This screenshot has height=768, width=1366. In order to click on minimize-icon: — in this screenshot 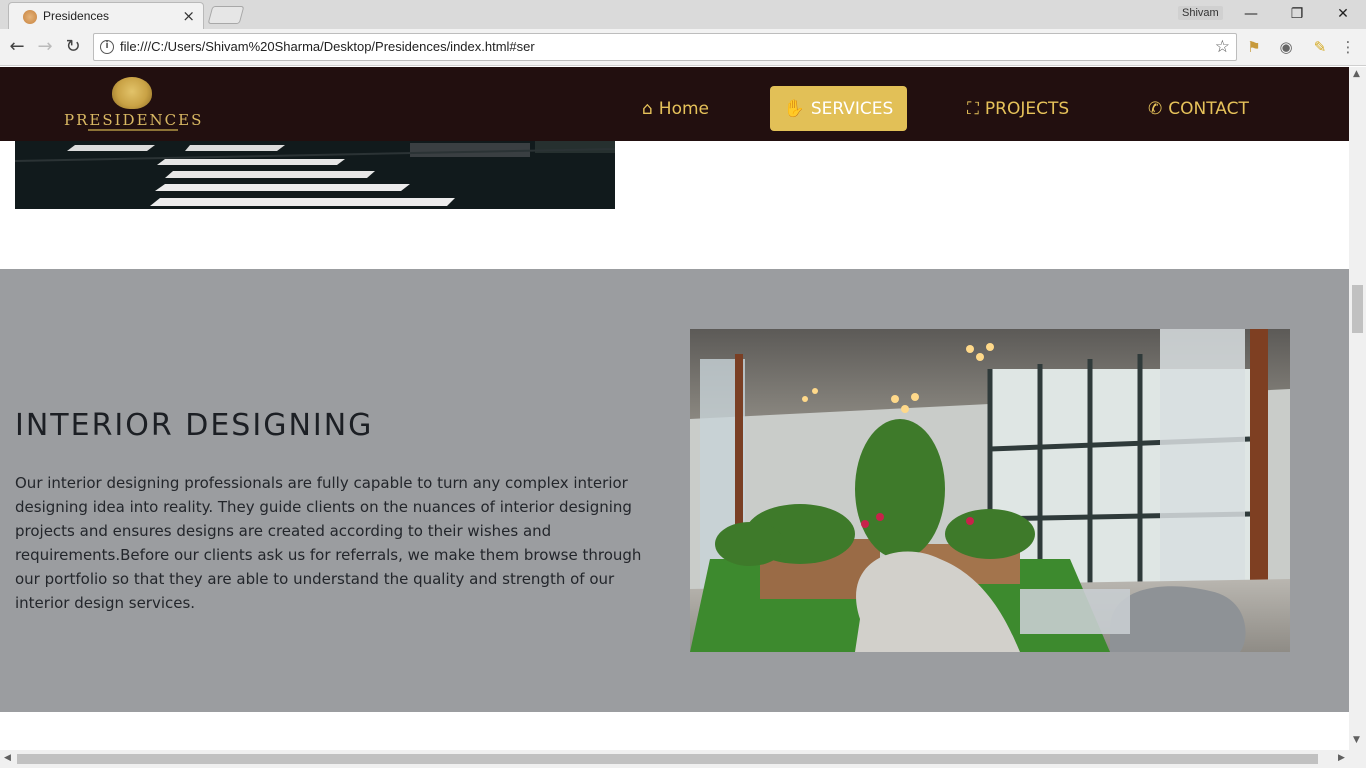, I will do `click(1251, 14)`.